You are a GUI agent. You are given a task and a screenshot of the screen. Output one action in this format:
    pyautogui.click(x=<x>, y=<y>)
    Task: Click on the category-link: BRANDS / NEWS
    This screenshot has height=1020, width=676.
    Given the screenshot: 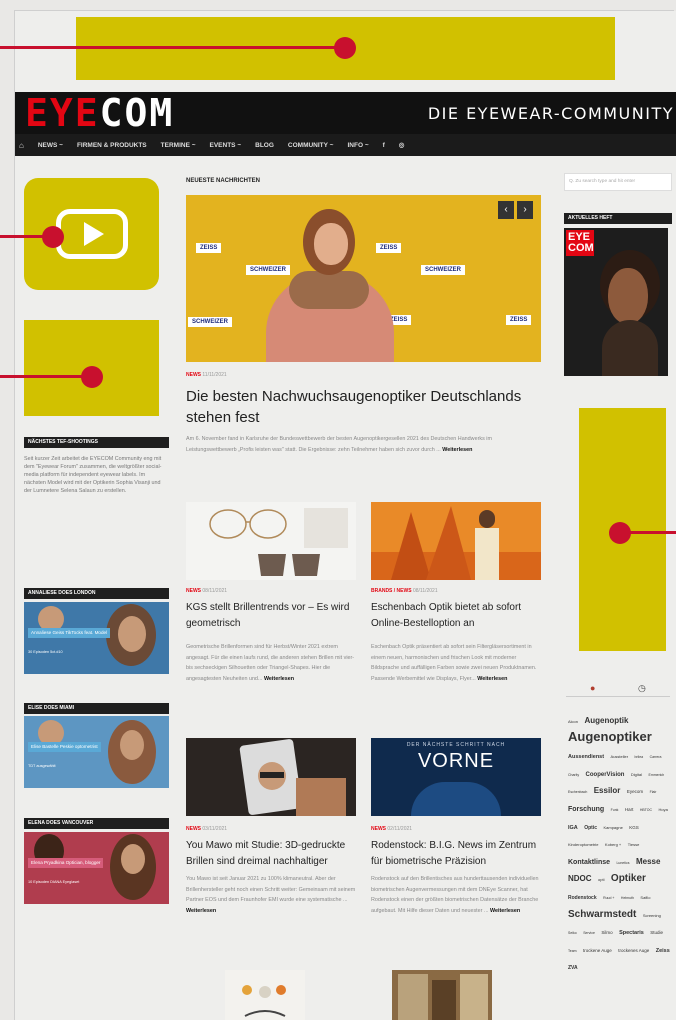 What is the action you would take?
    pyautogui.click(x=391, y=591)
    